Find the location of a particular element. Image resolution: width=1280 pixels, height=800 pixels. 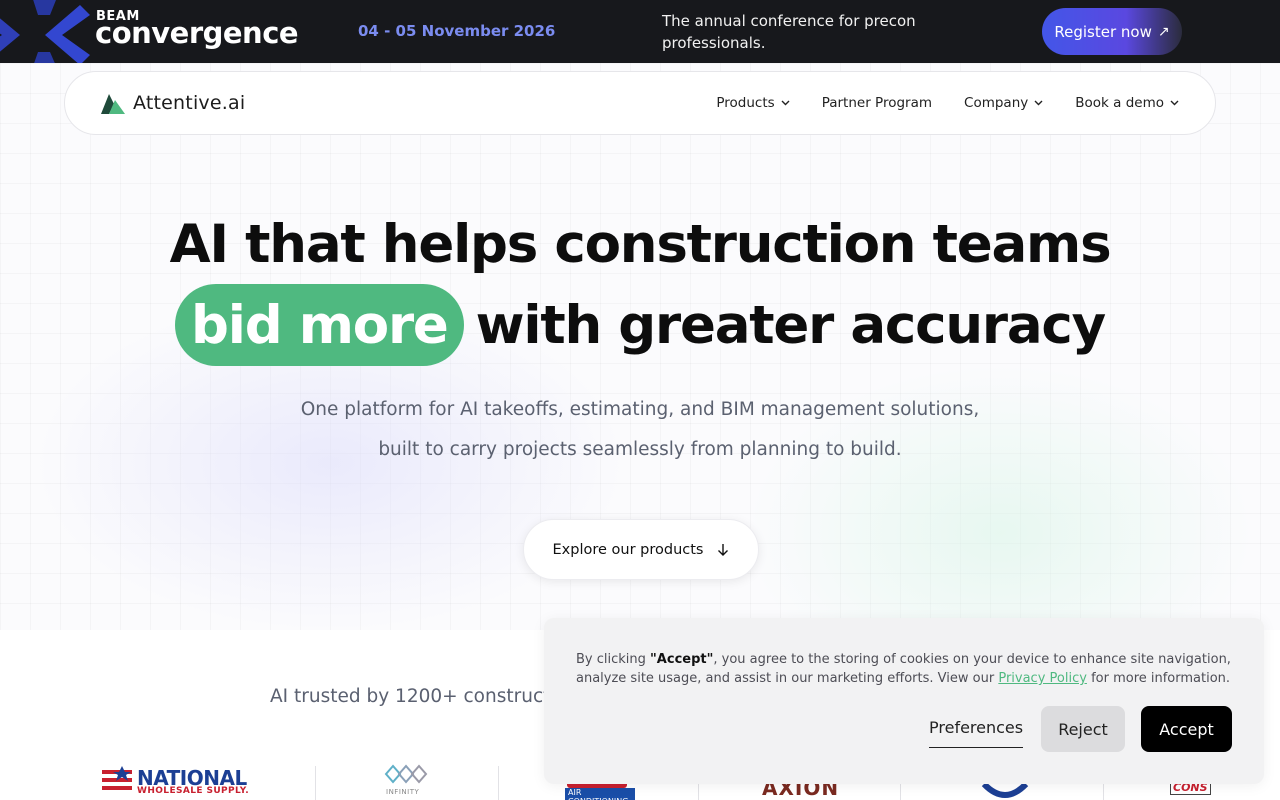

hero-headline-line1: AI that helps construction teams is located at coordinates (640, 244).